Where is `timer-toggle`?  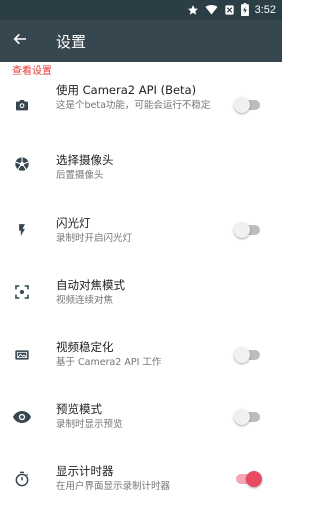
timer-toggle is located at coordinates (248, 479).